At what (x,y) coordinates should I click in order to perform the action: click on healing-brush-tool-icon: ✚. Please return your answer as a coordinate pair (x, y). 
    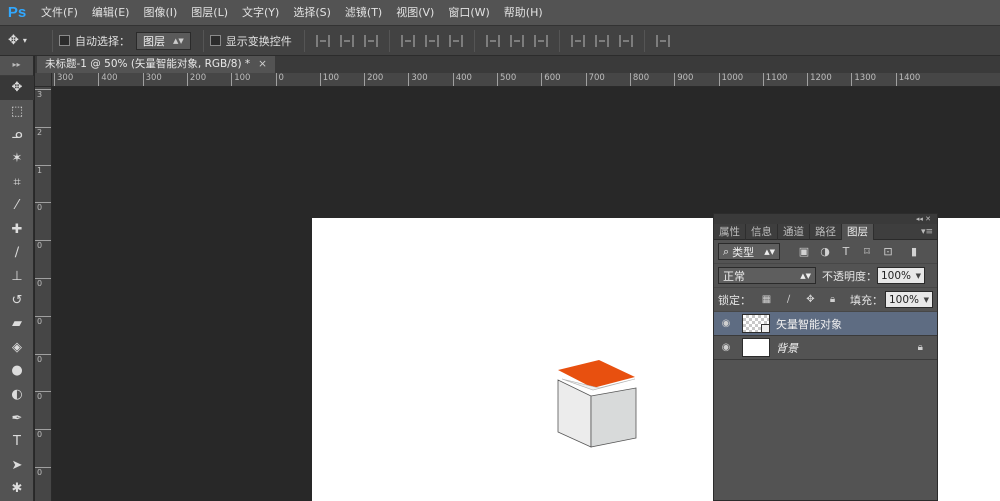
    Looking at the image, I should click on (17, 230).